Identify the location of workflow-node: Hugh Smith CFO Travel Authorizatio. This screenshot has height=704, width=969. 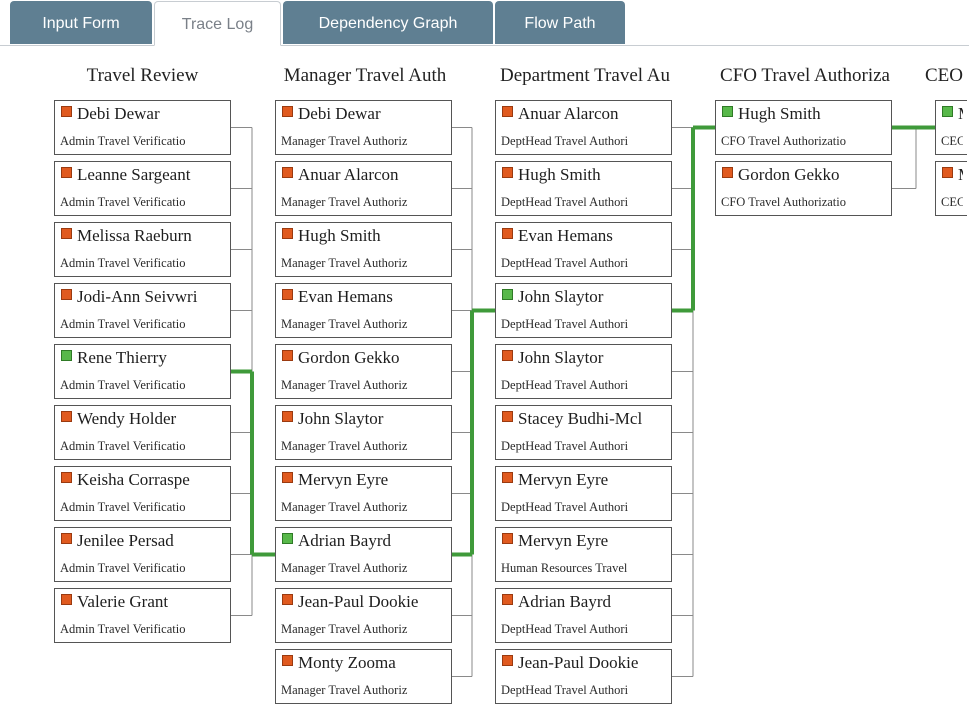
(803, 127).